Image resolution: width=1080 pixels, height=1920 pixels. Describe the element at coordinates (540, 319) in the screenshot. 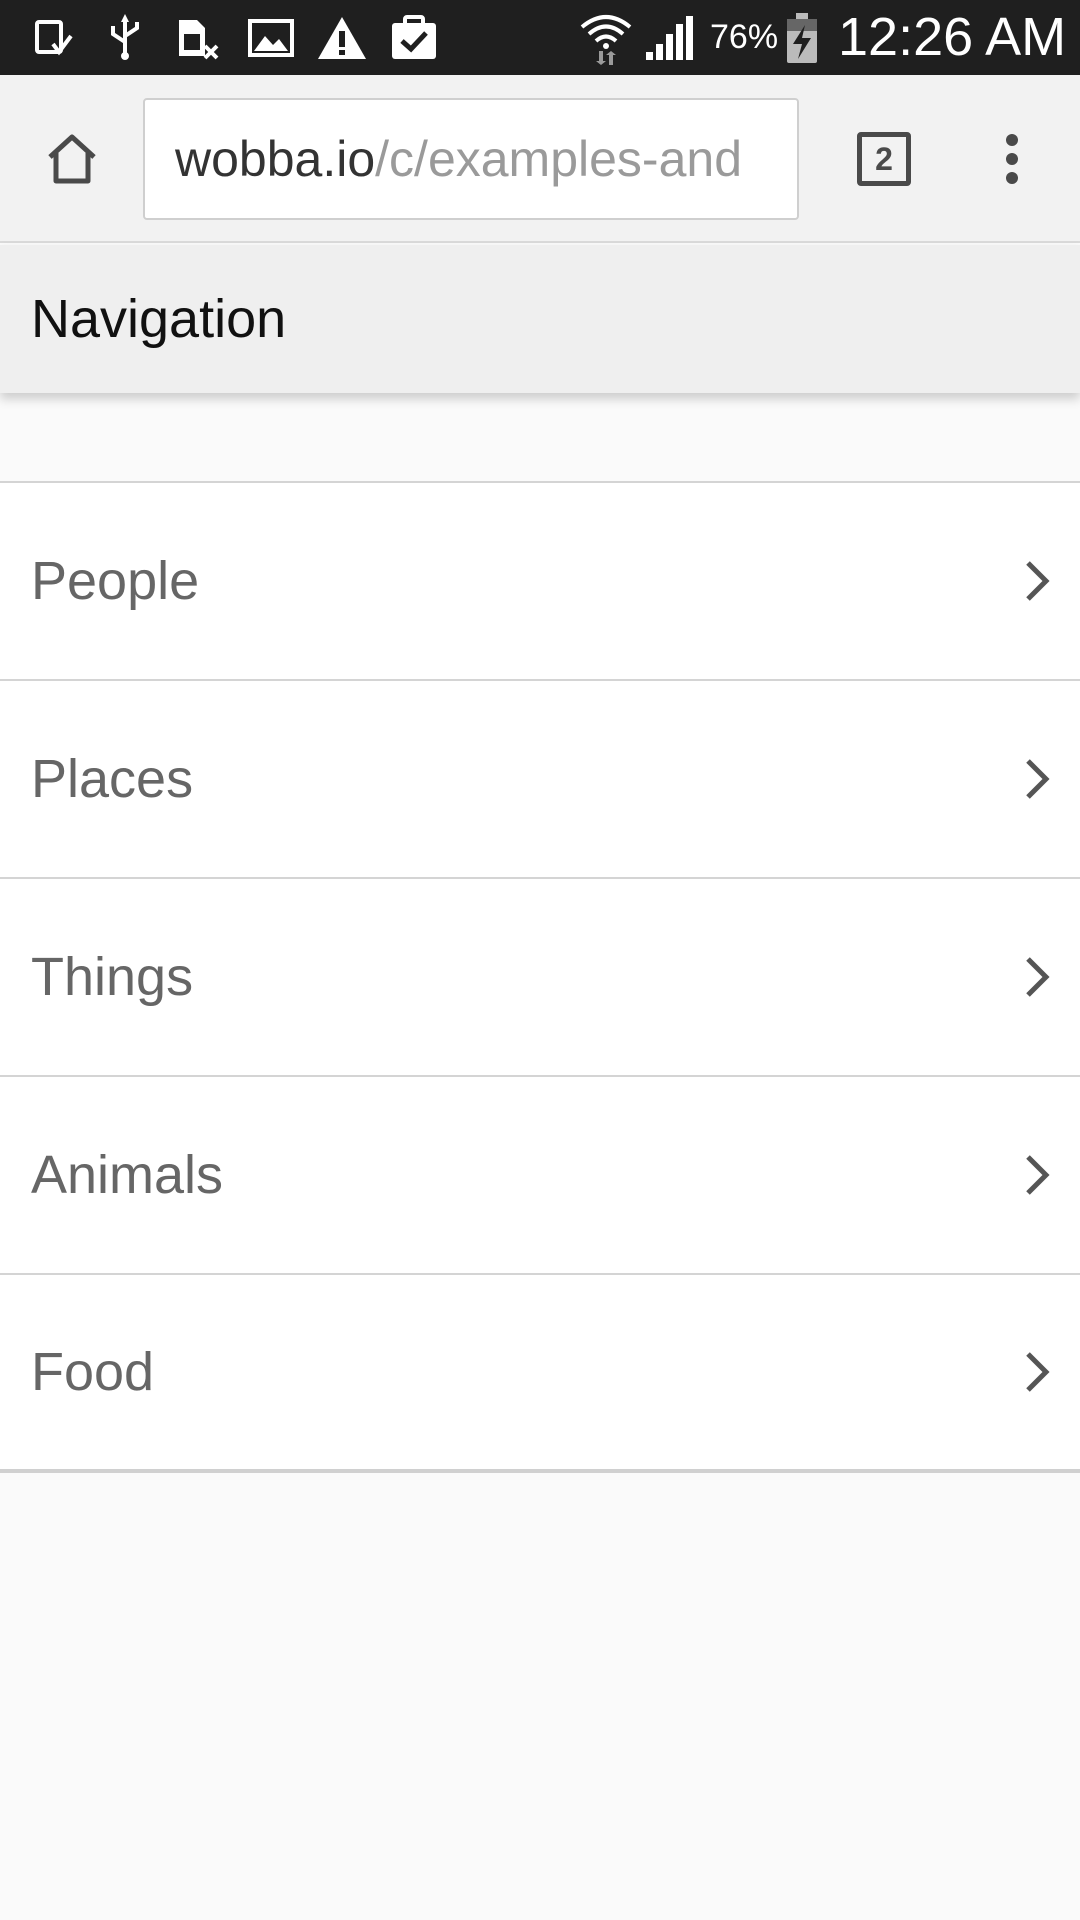

I see `page-header: Navigation` at that location.